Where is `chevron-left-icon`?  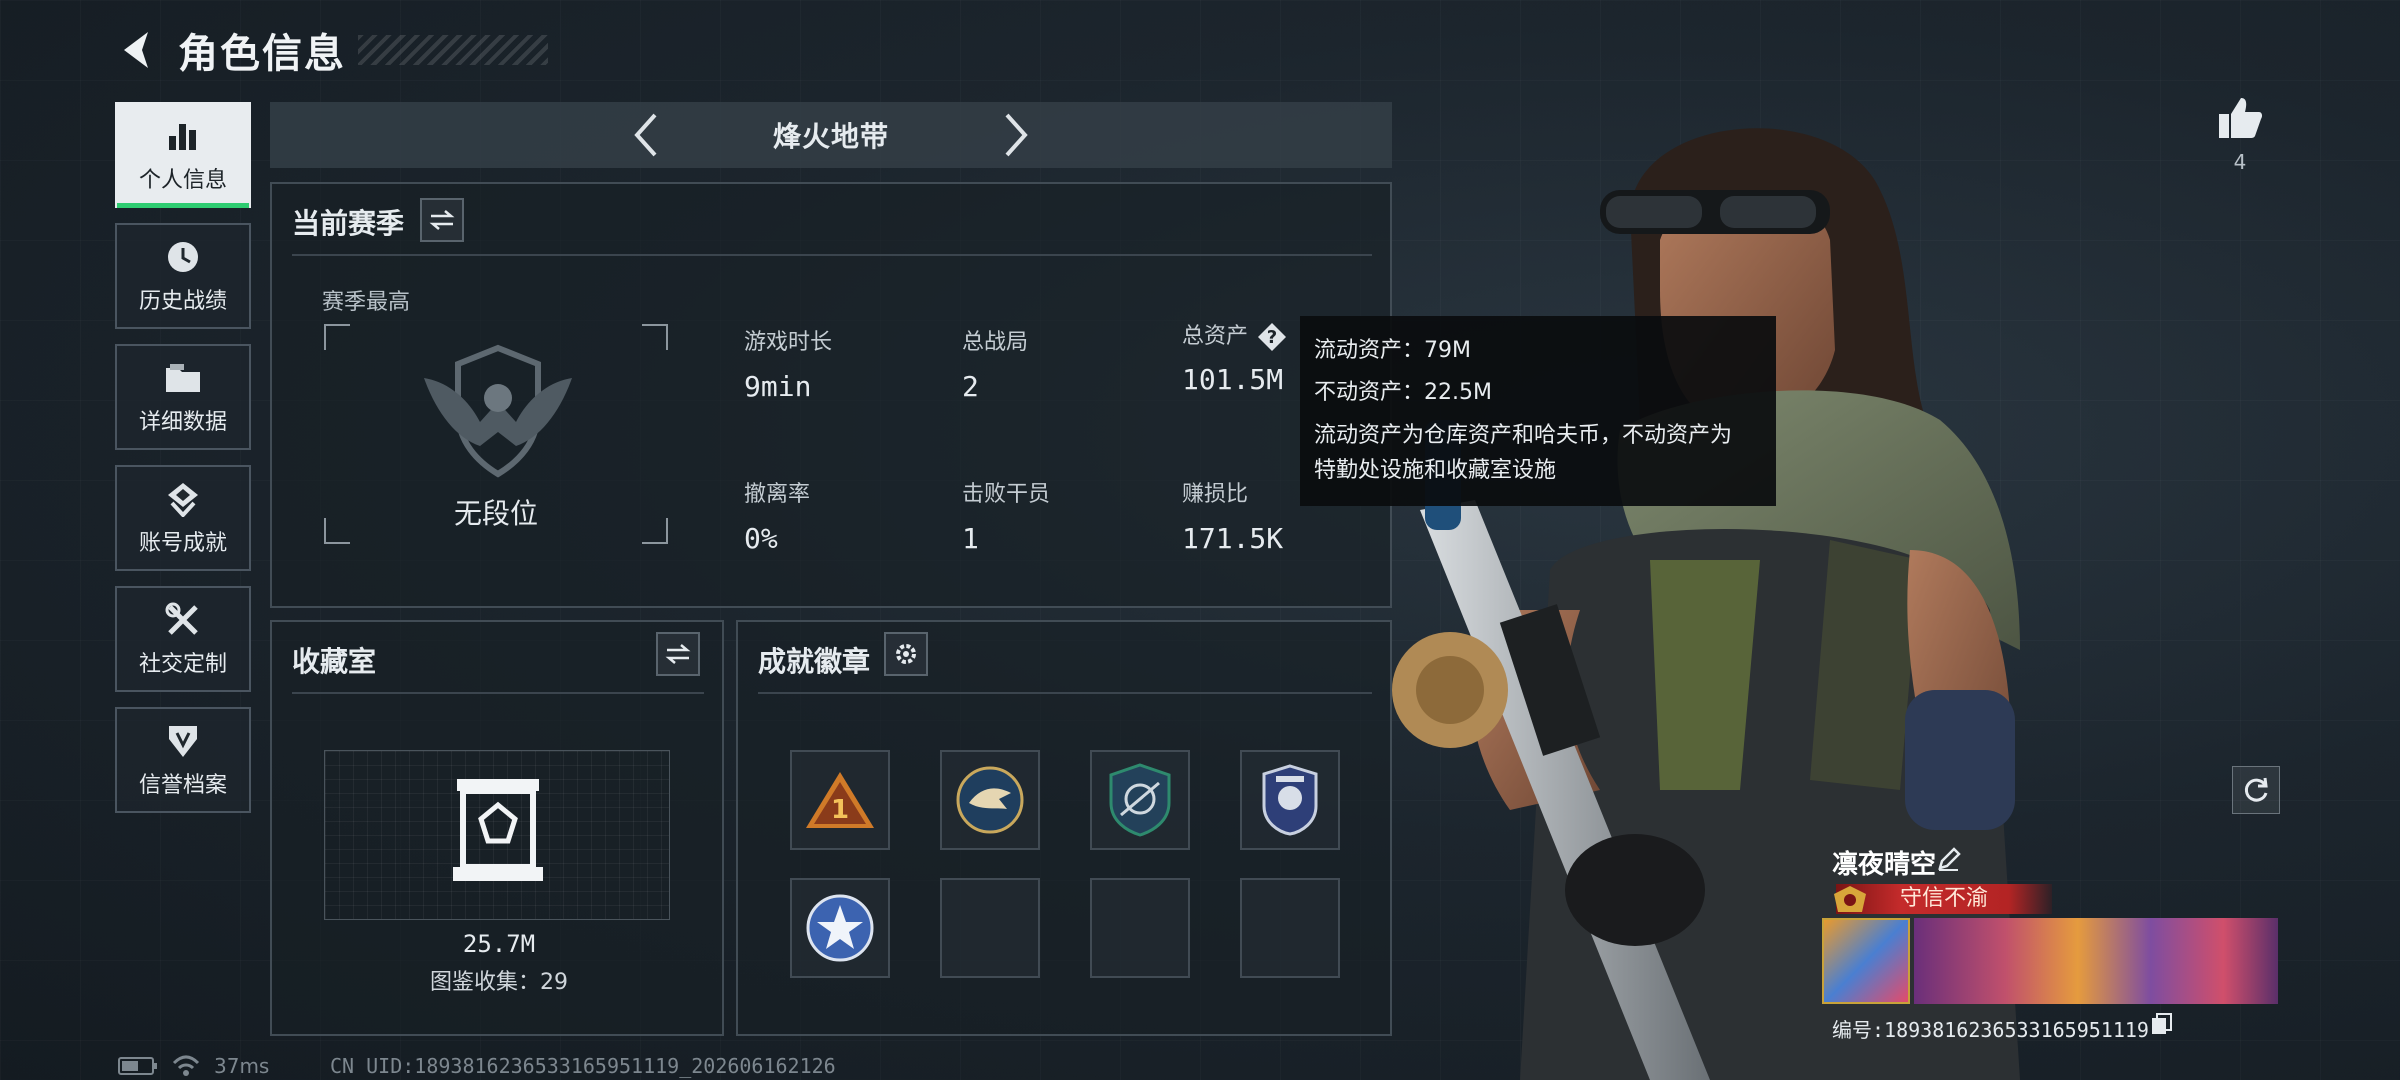 chevron-left-icon is located at coordinates (645, 135).